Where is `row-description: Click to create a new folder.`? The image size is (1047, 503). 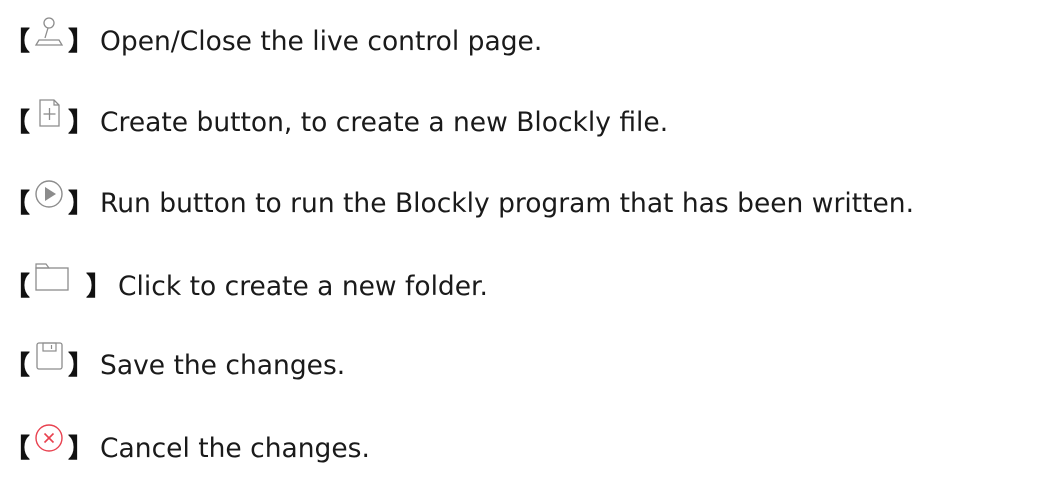
row-description: Click to create a new folder. is located at coordinates (303, 286).